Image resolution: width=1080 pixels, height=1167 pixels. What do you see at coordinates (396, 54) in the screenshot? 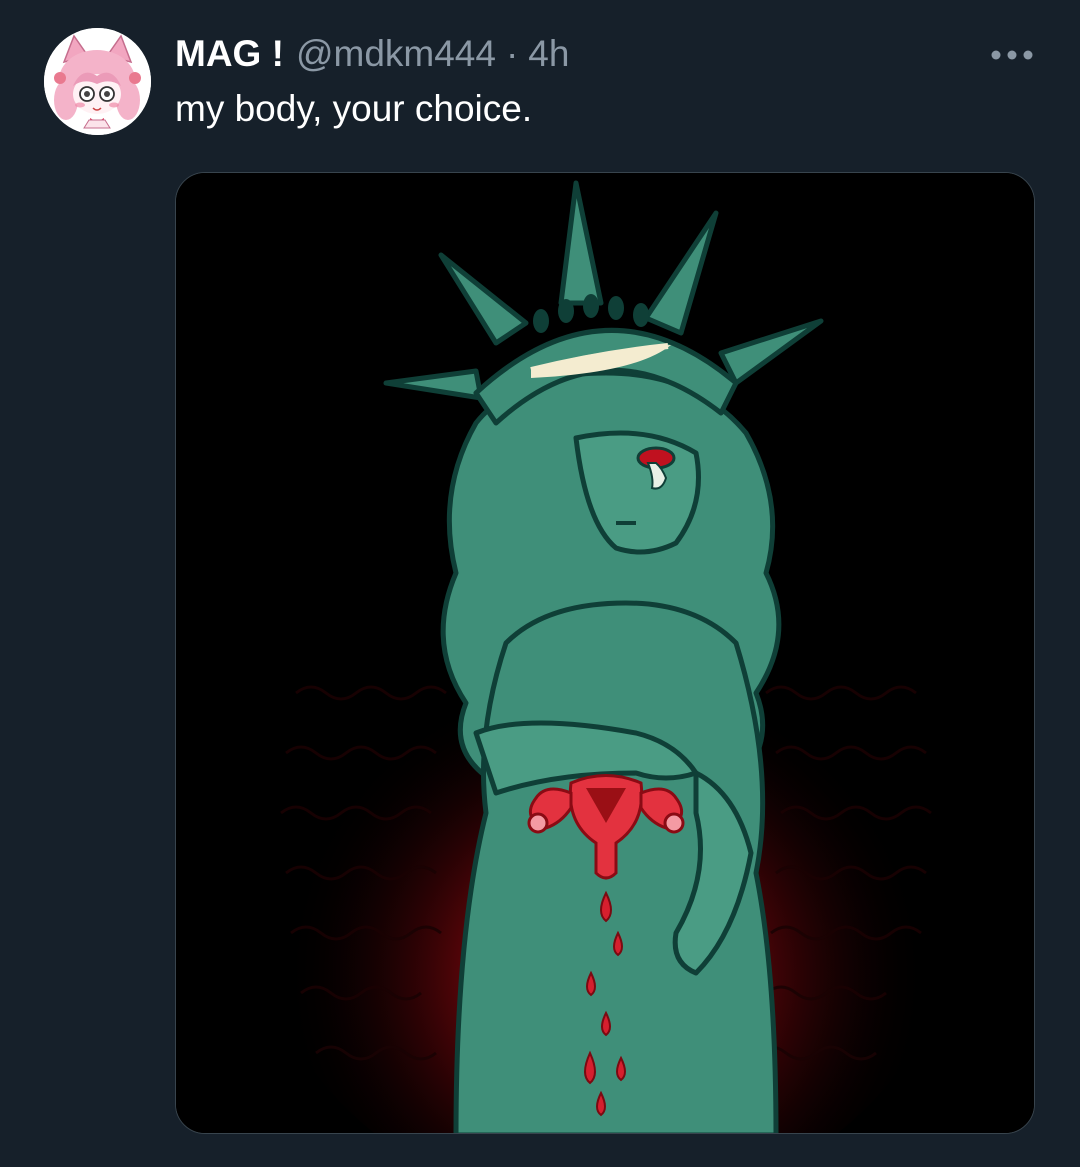
I see `author-handle: @mdkm444` at bounding box center [396, 54].